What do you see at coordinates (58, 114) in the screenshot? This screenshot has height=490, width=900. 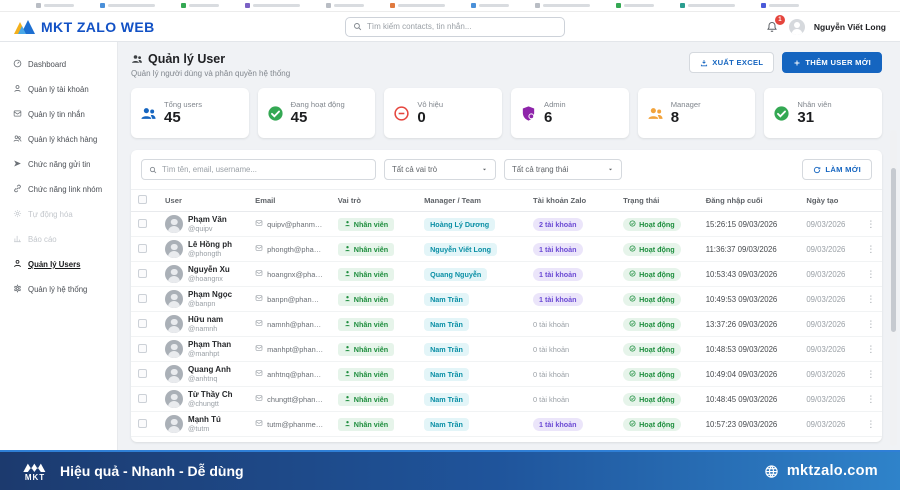 I see `sidebar-item-quản-lý-tin-nhắn: Quản lý tin nhắn` at bounding box center [58, 114].